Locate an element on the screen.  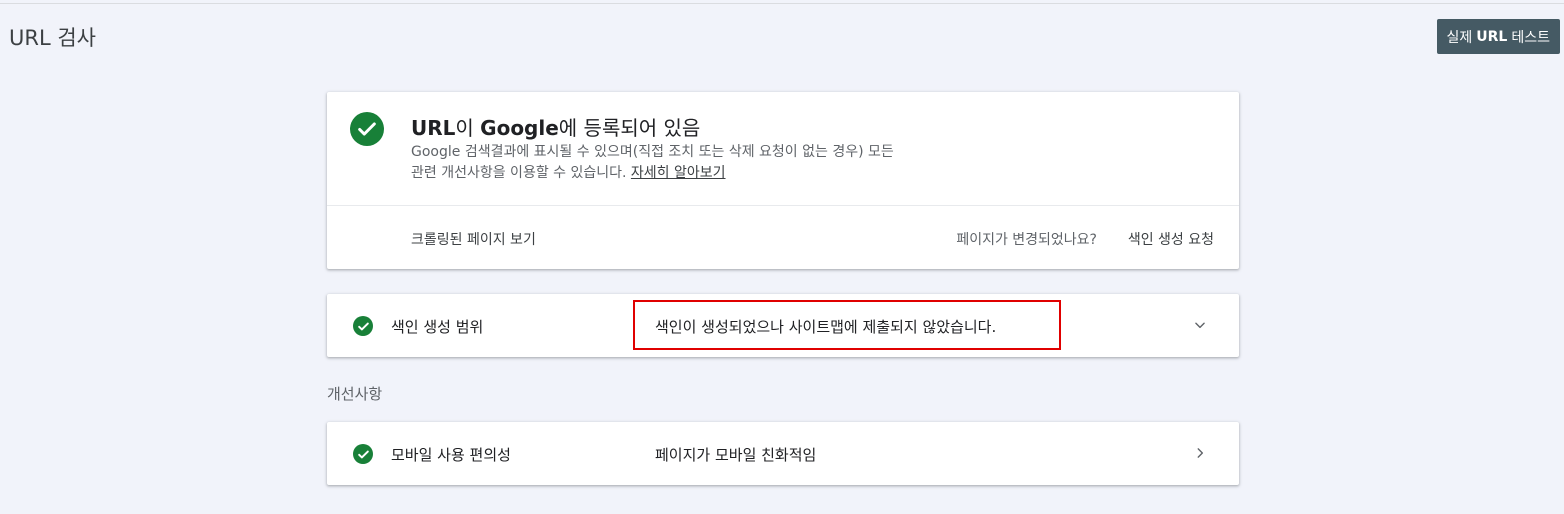
coverage-row: 색인 생성 범위 색인이 생성되었으나 사이트맵에 제출되지 않았습니다. is located at coordinates (783, 325).